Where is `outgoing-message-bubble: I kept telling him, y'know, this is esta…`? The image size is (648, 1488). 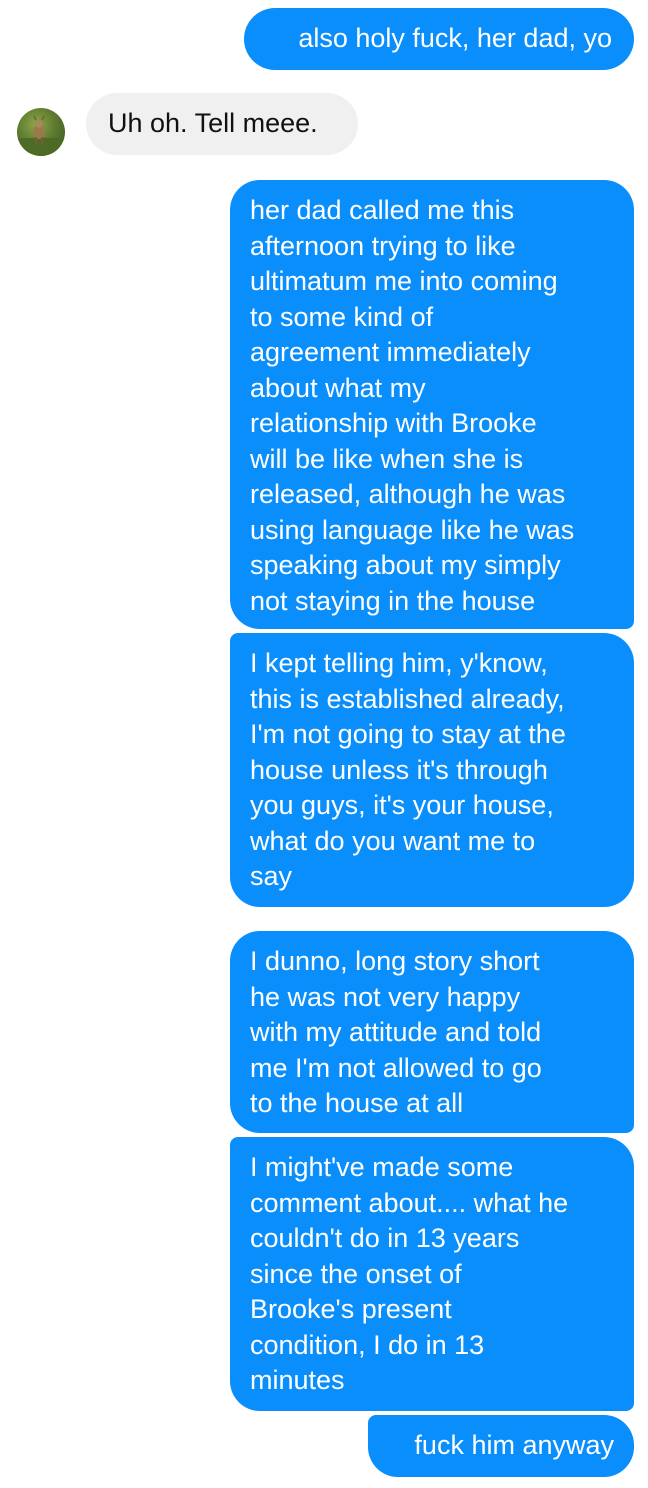
outgoing-message-bubble: I kept telling him, y'know, this is esta… is located at coordinates (432, 770).